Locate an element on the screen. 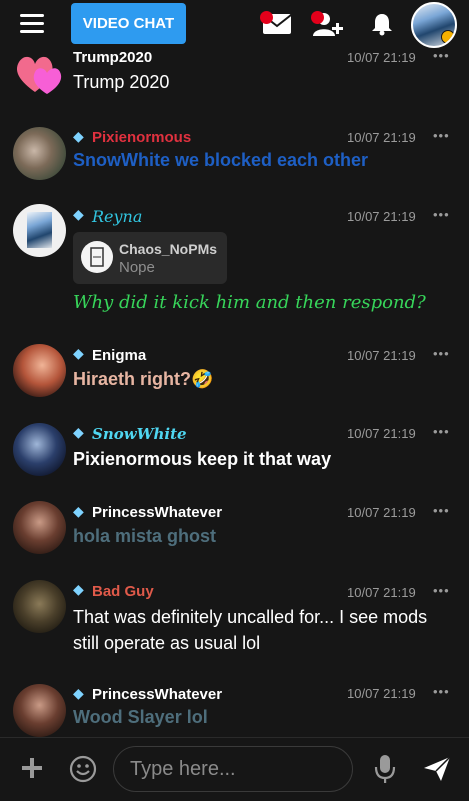  video-chat-button: VIDEO CHAT is located at coordinates (128, 23).